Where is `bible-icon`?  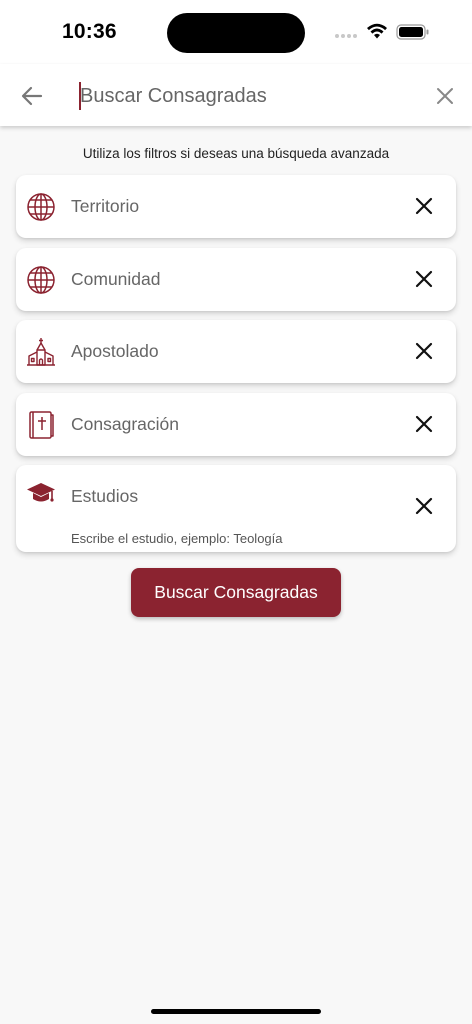
bible-icon is located at coordinates (41, 425).